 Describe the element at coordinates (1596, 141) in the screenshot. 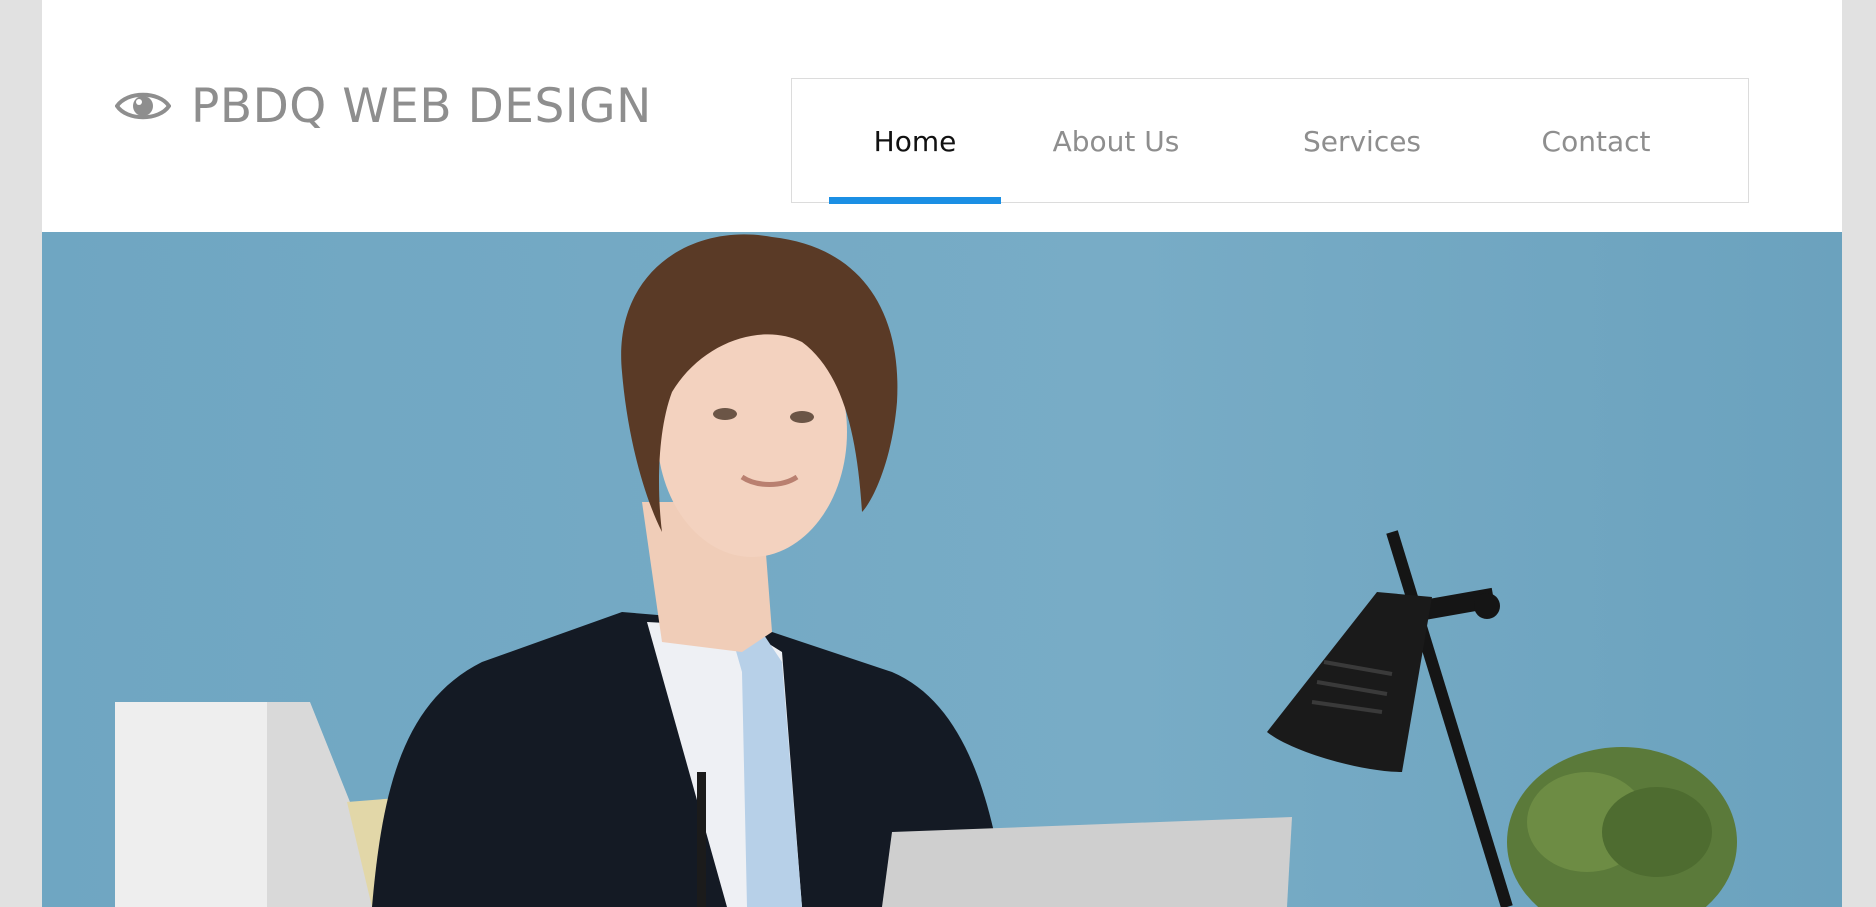

I see `nav-item-contact: Contact` at that location.